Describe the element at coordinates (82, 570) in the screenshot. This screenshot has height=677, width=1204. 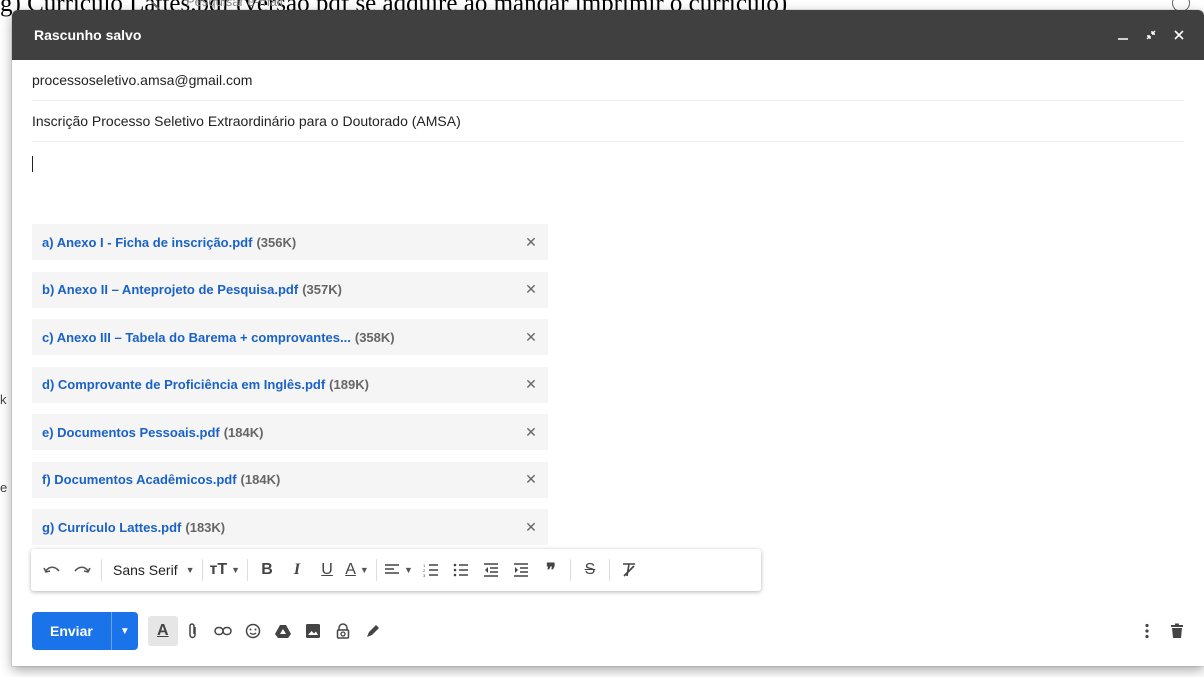
I see `redo-icon` at that location.